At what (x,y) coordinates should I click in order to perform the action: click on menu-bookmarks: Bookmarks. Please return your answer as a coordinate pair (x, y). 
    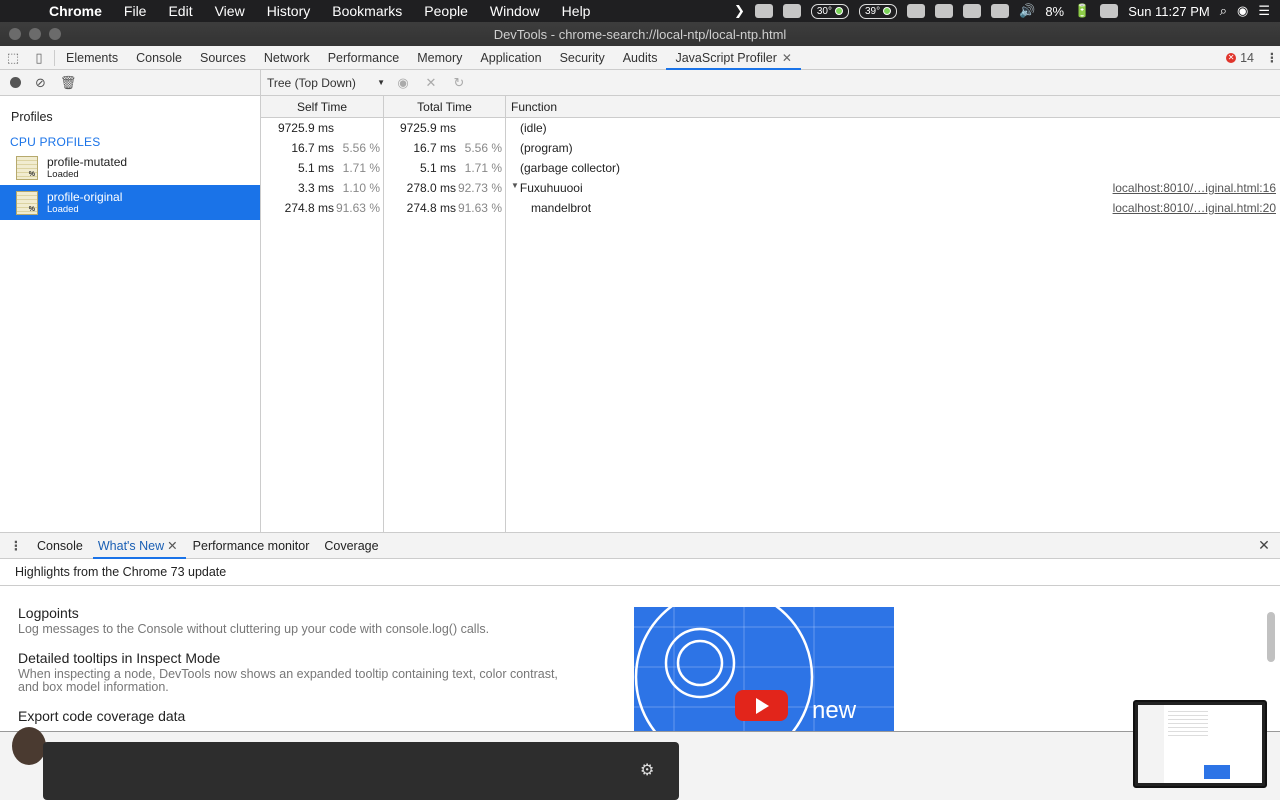
    Looking at the image, I should click on (367, 11).